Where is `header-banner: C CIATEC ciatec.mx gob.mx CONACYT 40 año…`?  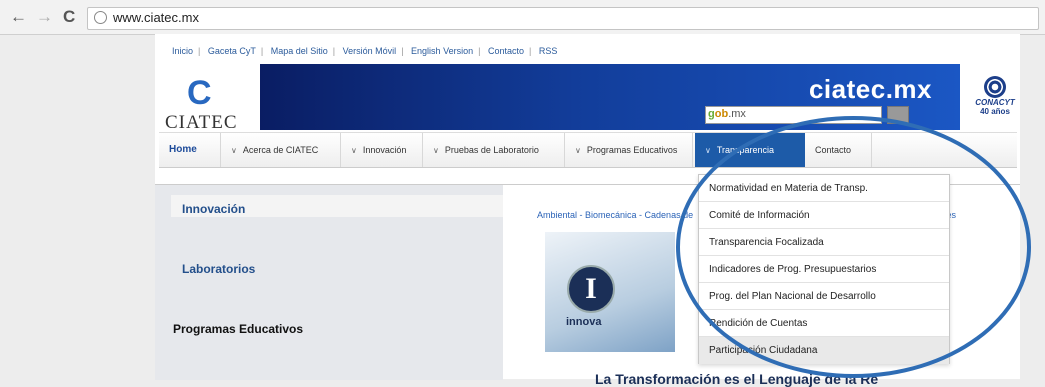
header-banner: C CIATEC ciatec.mx gob.mx CONACYT 40 año… is located at coordinates (587, 98).